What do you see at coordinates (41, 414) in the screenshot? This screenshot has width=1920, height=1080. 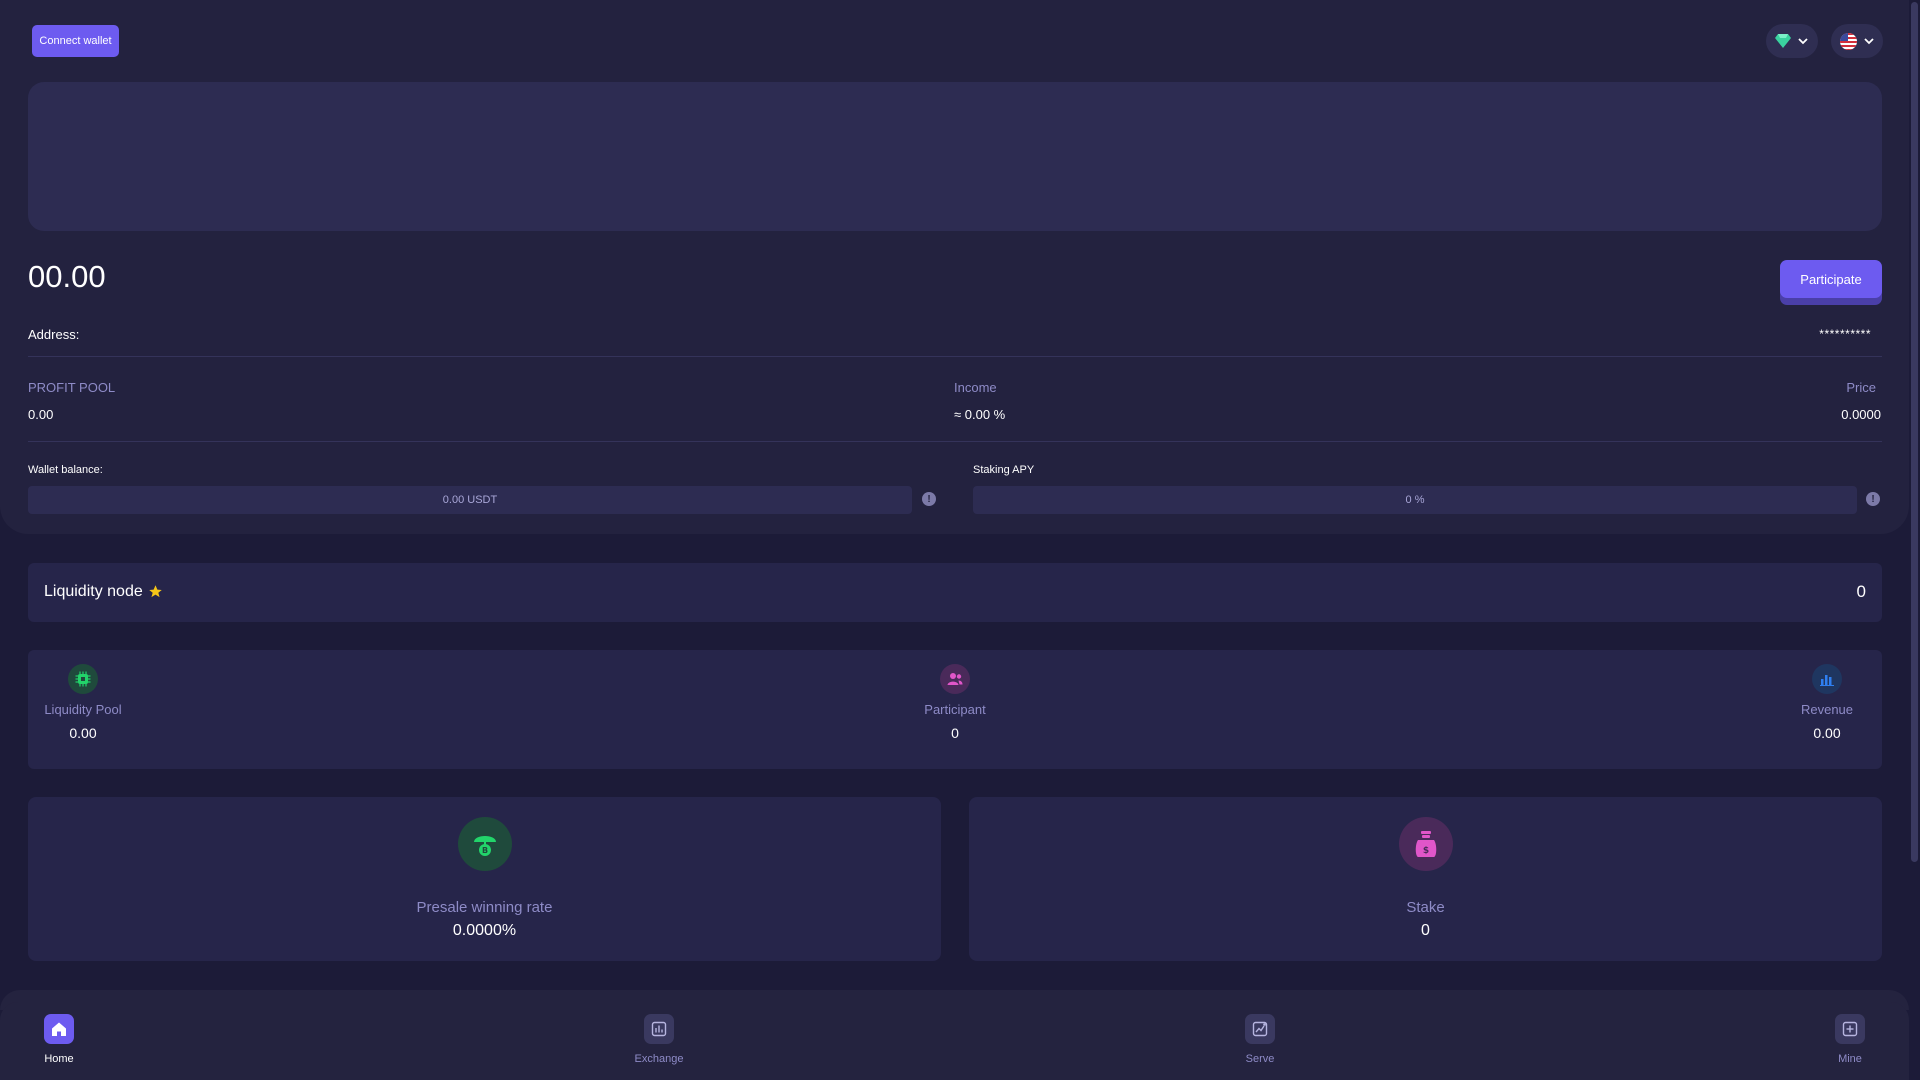 I see `profit-pool-value: 0.00` at bounding box center [41, 414].